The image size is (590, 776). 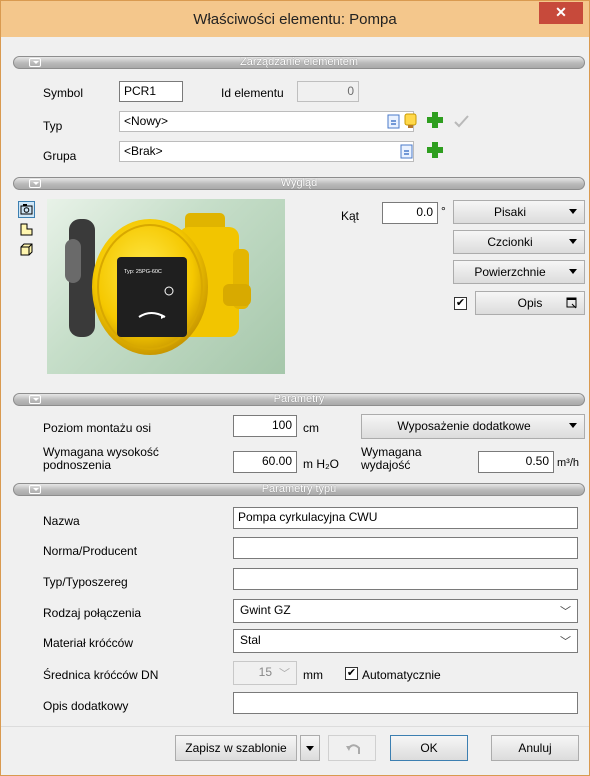 I want to click on type-field: <Nowy>, so click(x=266, y=121).